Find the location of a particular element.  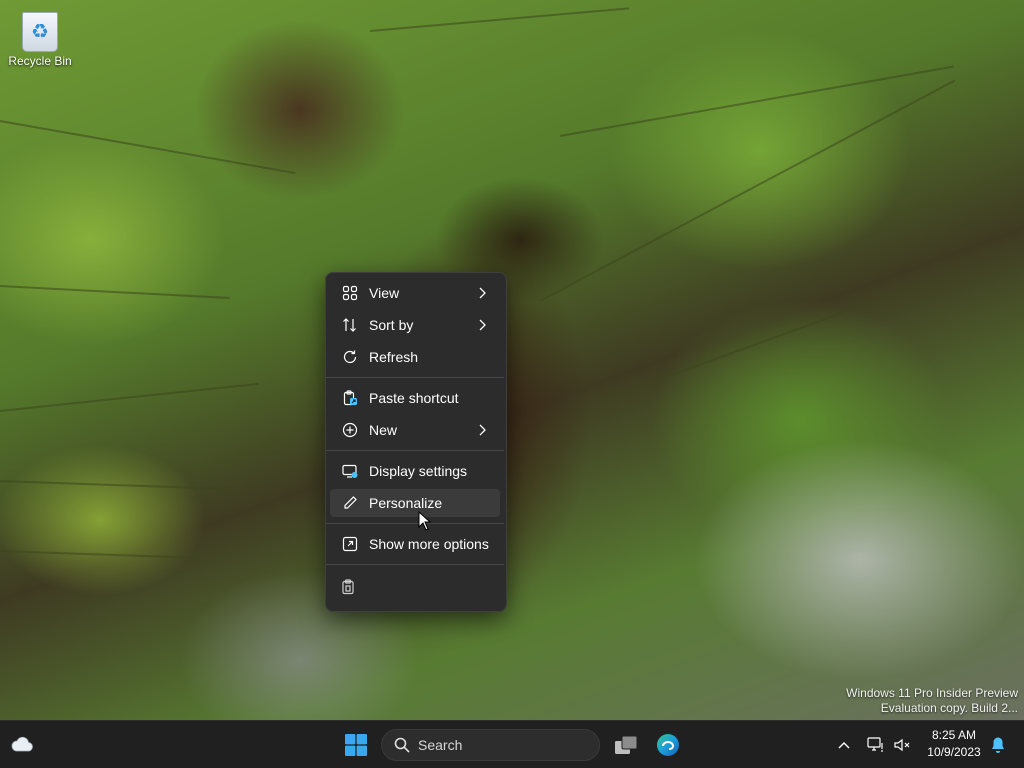

start-icon is located at coordinates (356, 745).